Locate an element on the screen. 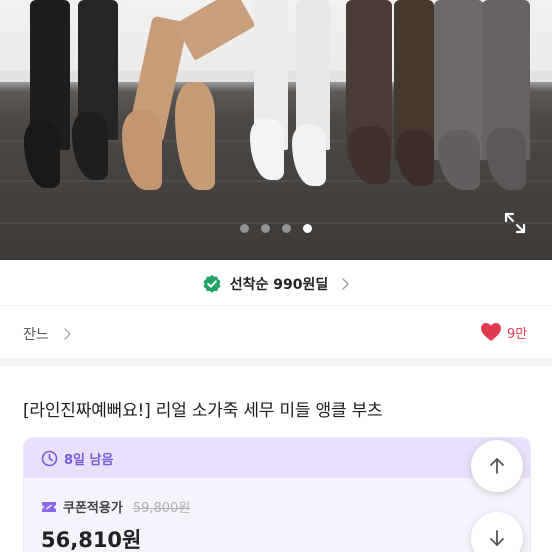 The width and height of the screenshot is (552, 552). heart-icon is located at coordinates (491, 332).